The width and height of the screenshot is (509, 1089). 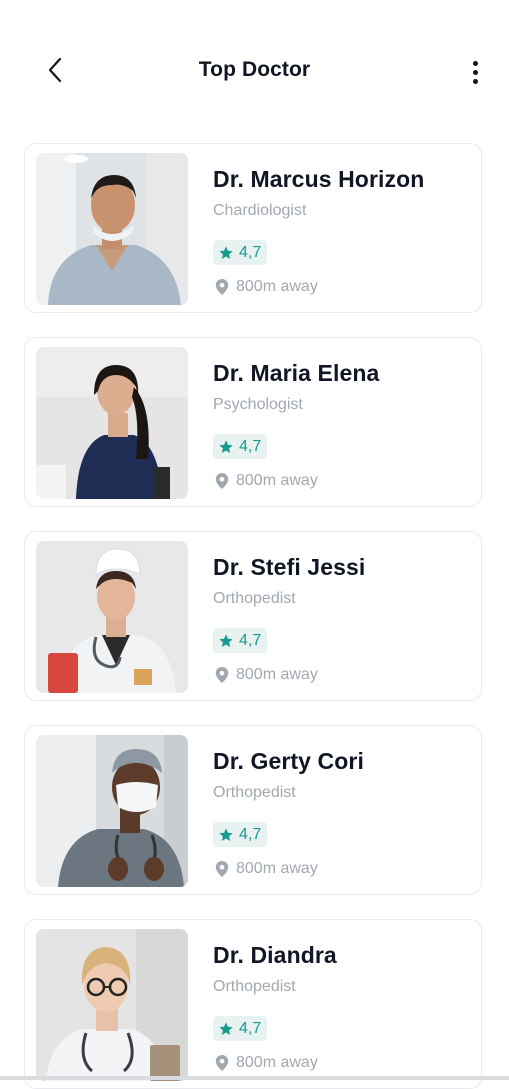 I want to click on more-vertical-icon, so click(x=475, y=63).